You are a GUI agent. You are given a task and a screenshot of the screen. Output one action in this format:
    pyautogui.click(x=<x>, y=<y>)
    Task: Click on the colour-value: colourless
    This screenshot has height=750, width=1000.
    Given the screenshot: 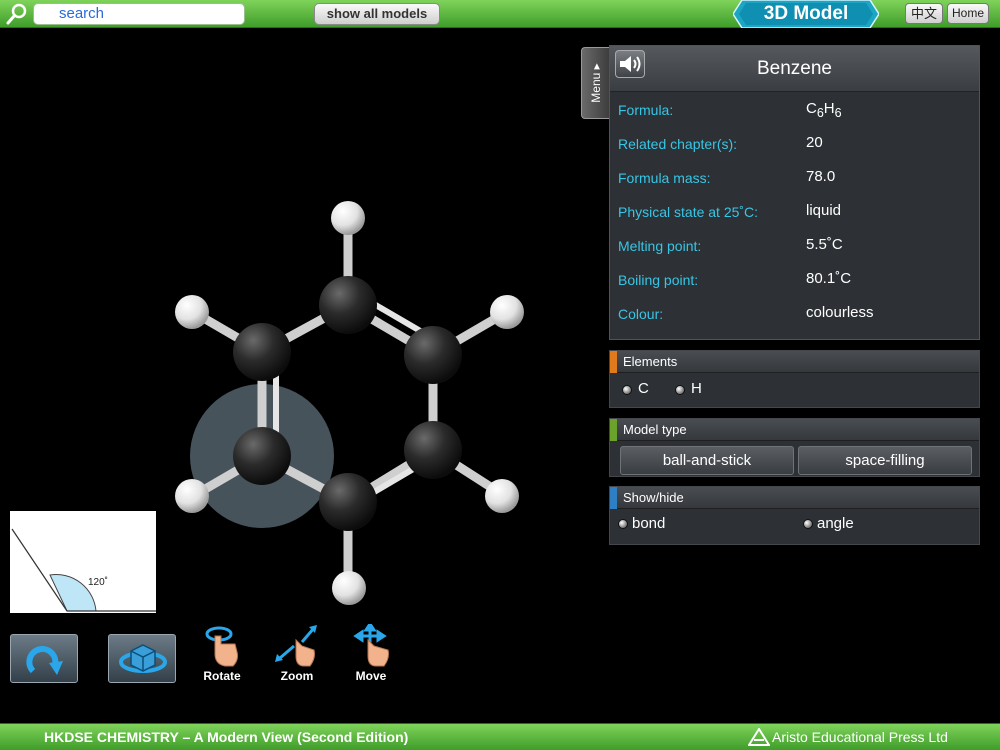 What is the action you would take?
    pyautogui.click(x=840, y=312)
    